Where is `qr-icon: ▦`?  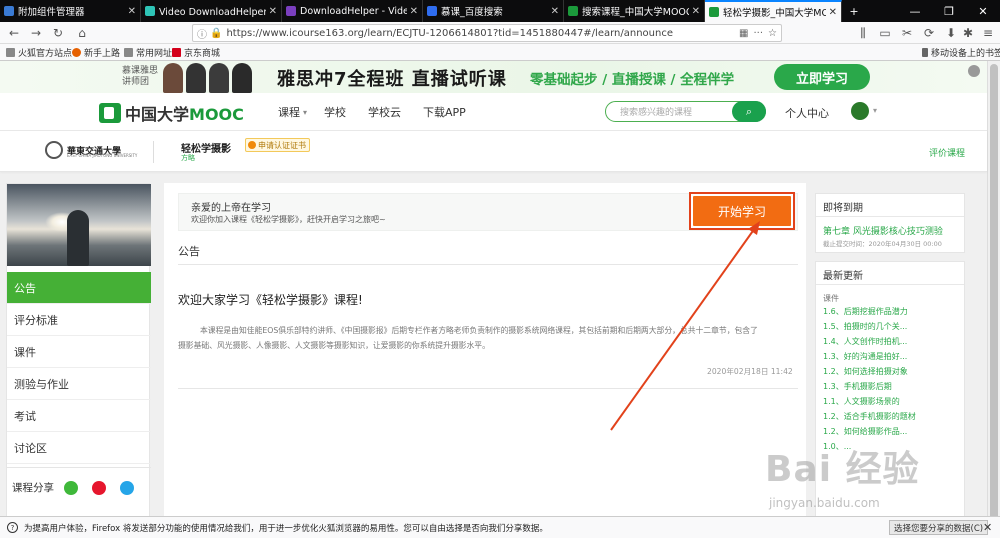
qr-icon: ▦ is located at coordinates (743, 33).